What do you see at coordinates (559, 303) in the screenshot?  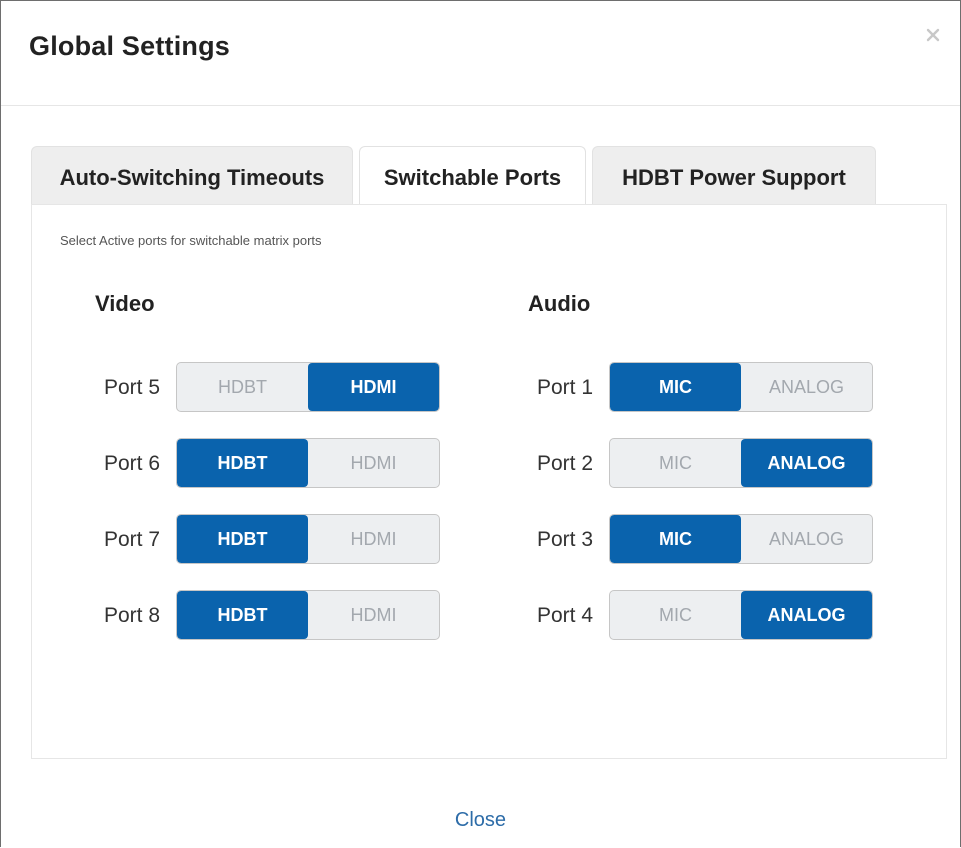 I see `audio-section-title: Audio` at bounding box center [559, 303].